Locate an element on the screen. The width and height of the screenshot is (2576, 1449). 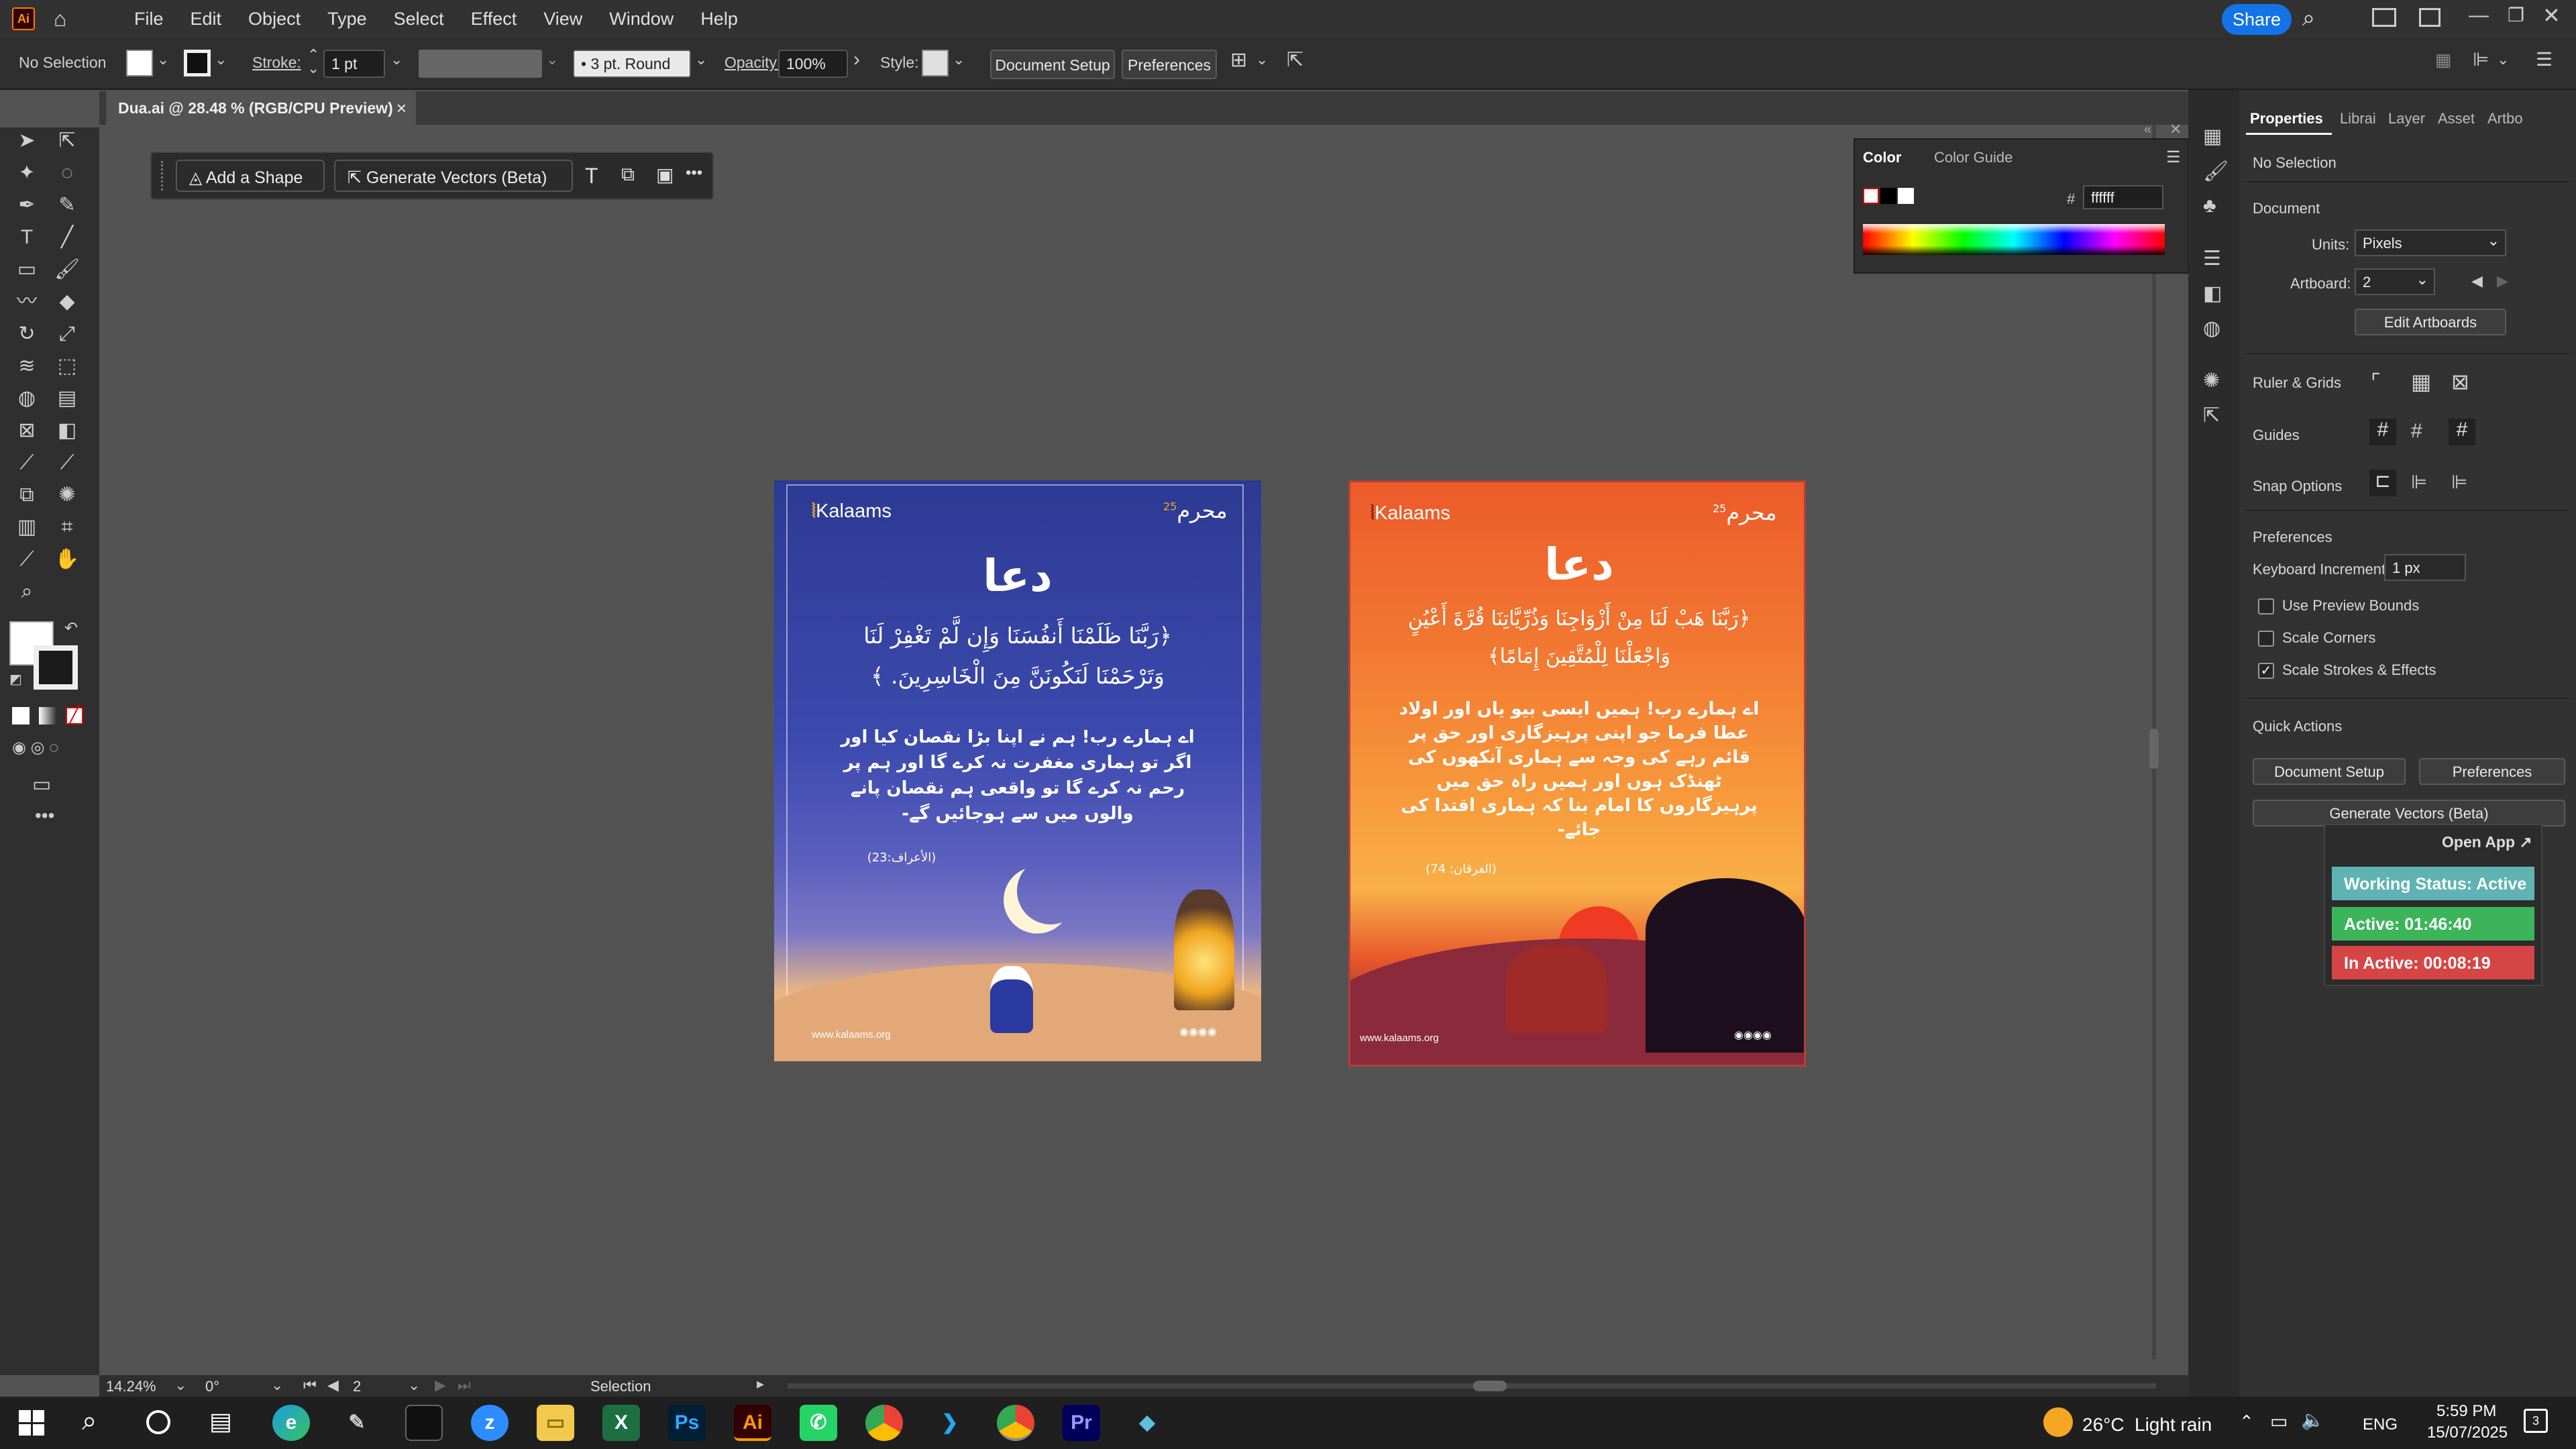
white-swatch is located at coordinates (1906, 196).